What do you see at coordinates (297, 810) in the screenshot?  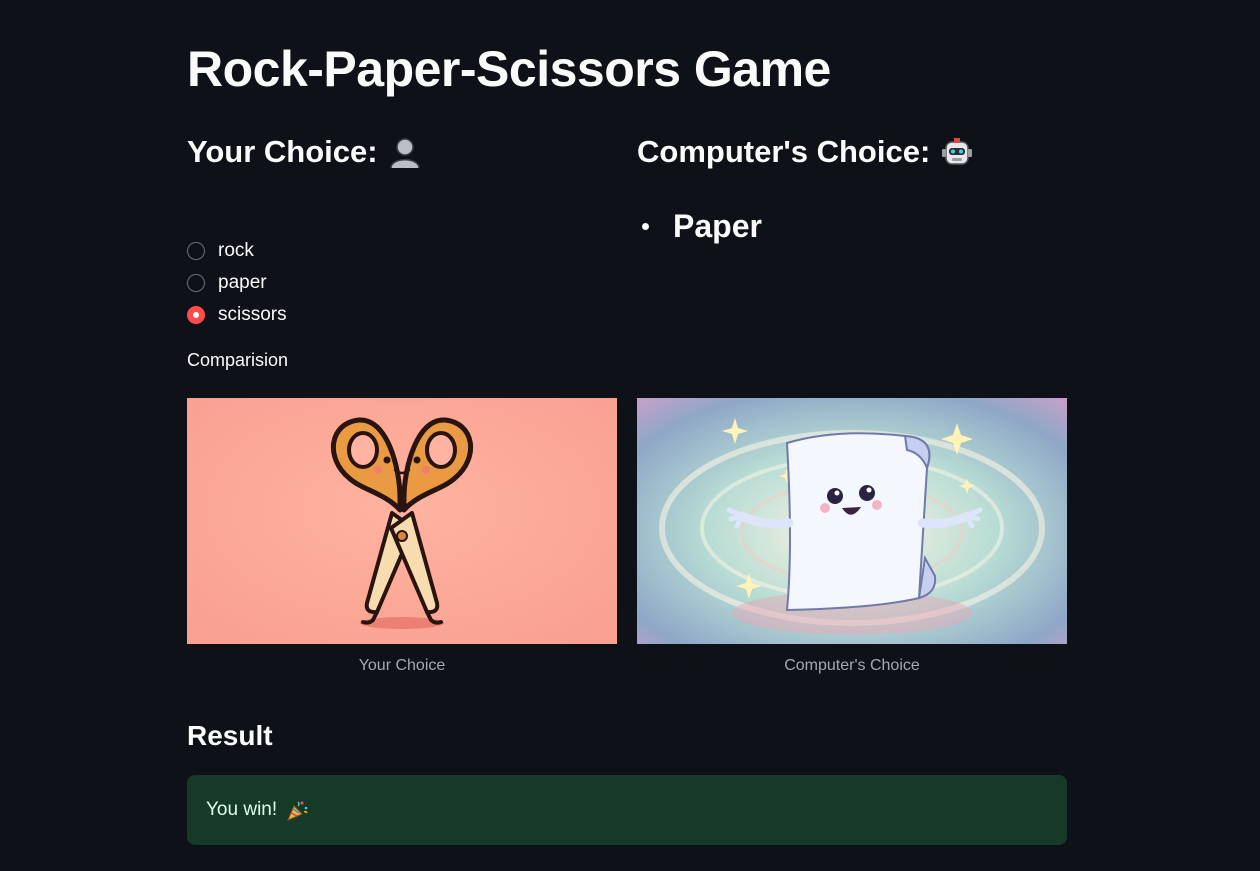 I see `party-popper-icon` at bounding box center [297, 810].